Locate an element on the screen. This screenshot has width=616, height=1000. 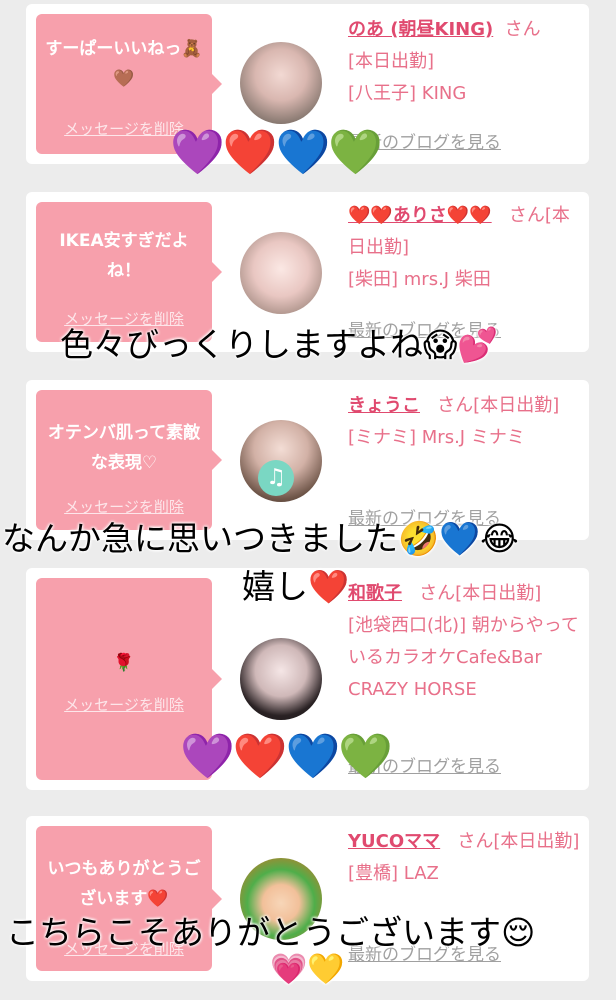
honorific: さん is located at coordinates (522, 29).